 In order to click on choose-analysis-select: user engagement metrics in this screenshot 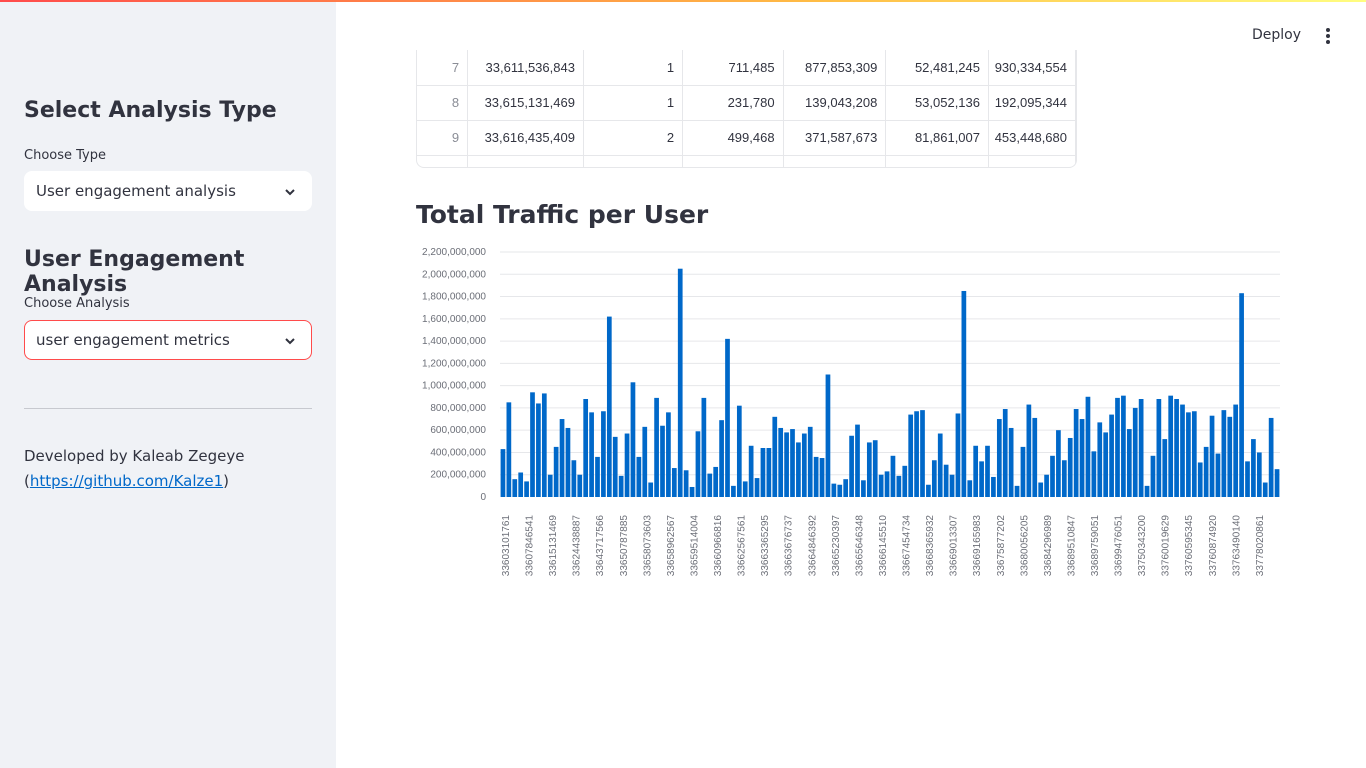, I will do `click(168, 340)`.